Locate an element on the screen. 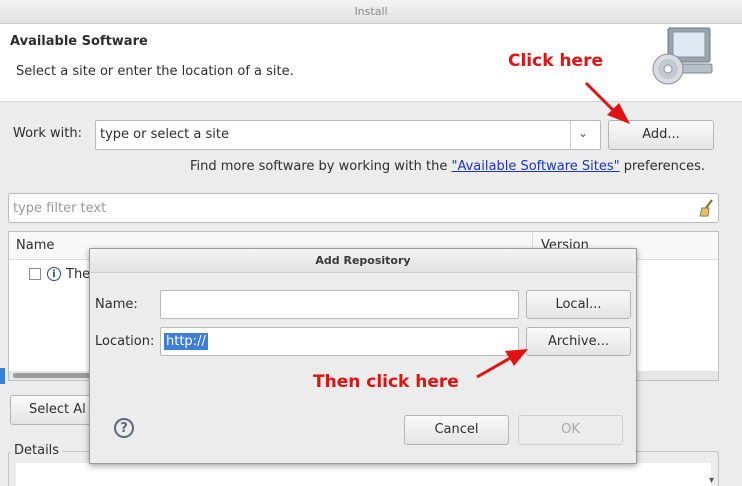 The image size is (742, 486). arrow-to-add-button-icon is located at coordinates (607, 102).